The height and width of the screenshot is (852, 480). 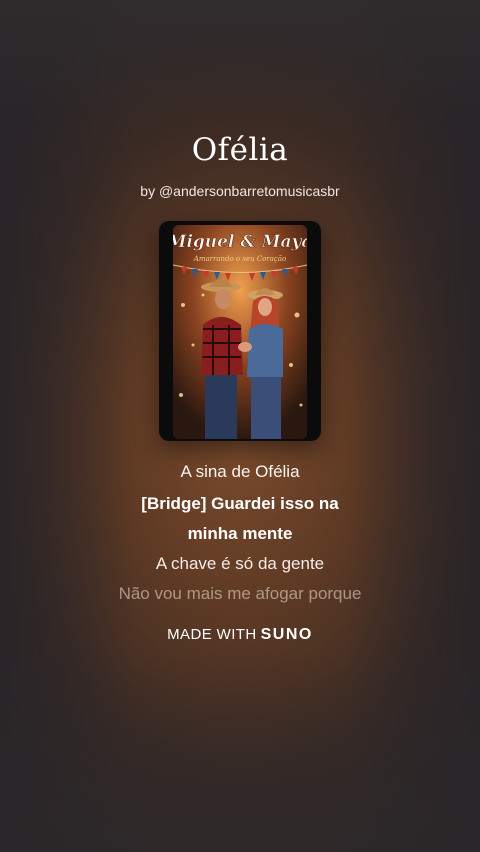 What do you see at coordinates (286, 634) in the screenshot?
I see `suno-brand: SUNO` at bounding box center [286, 634].